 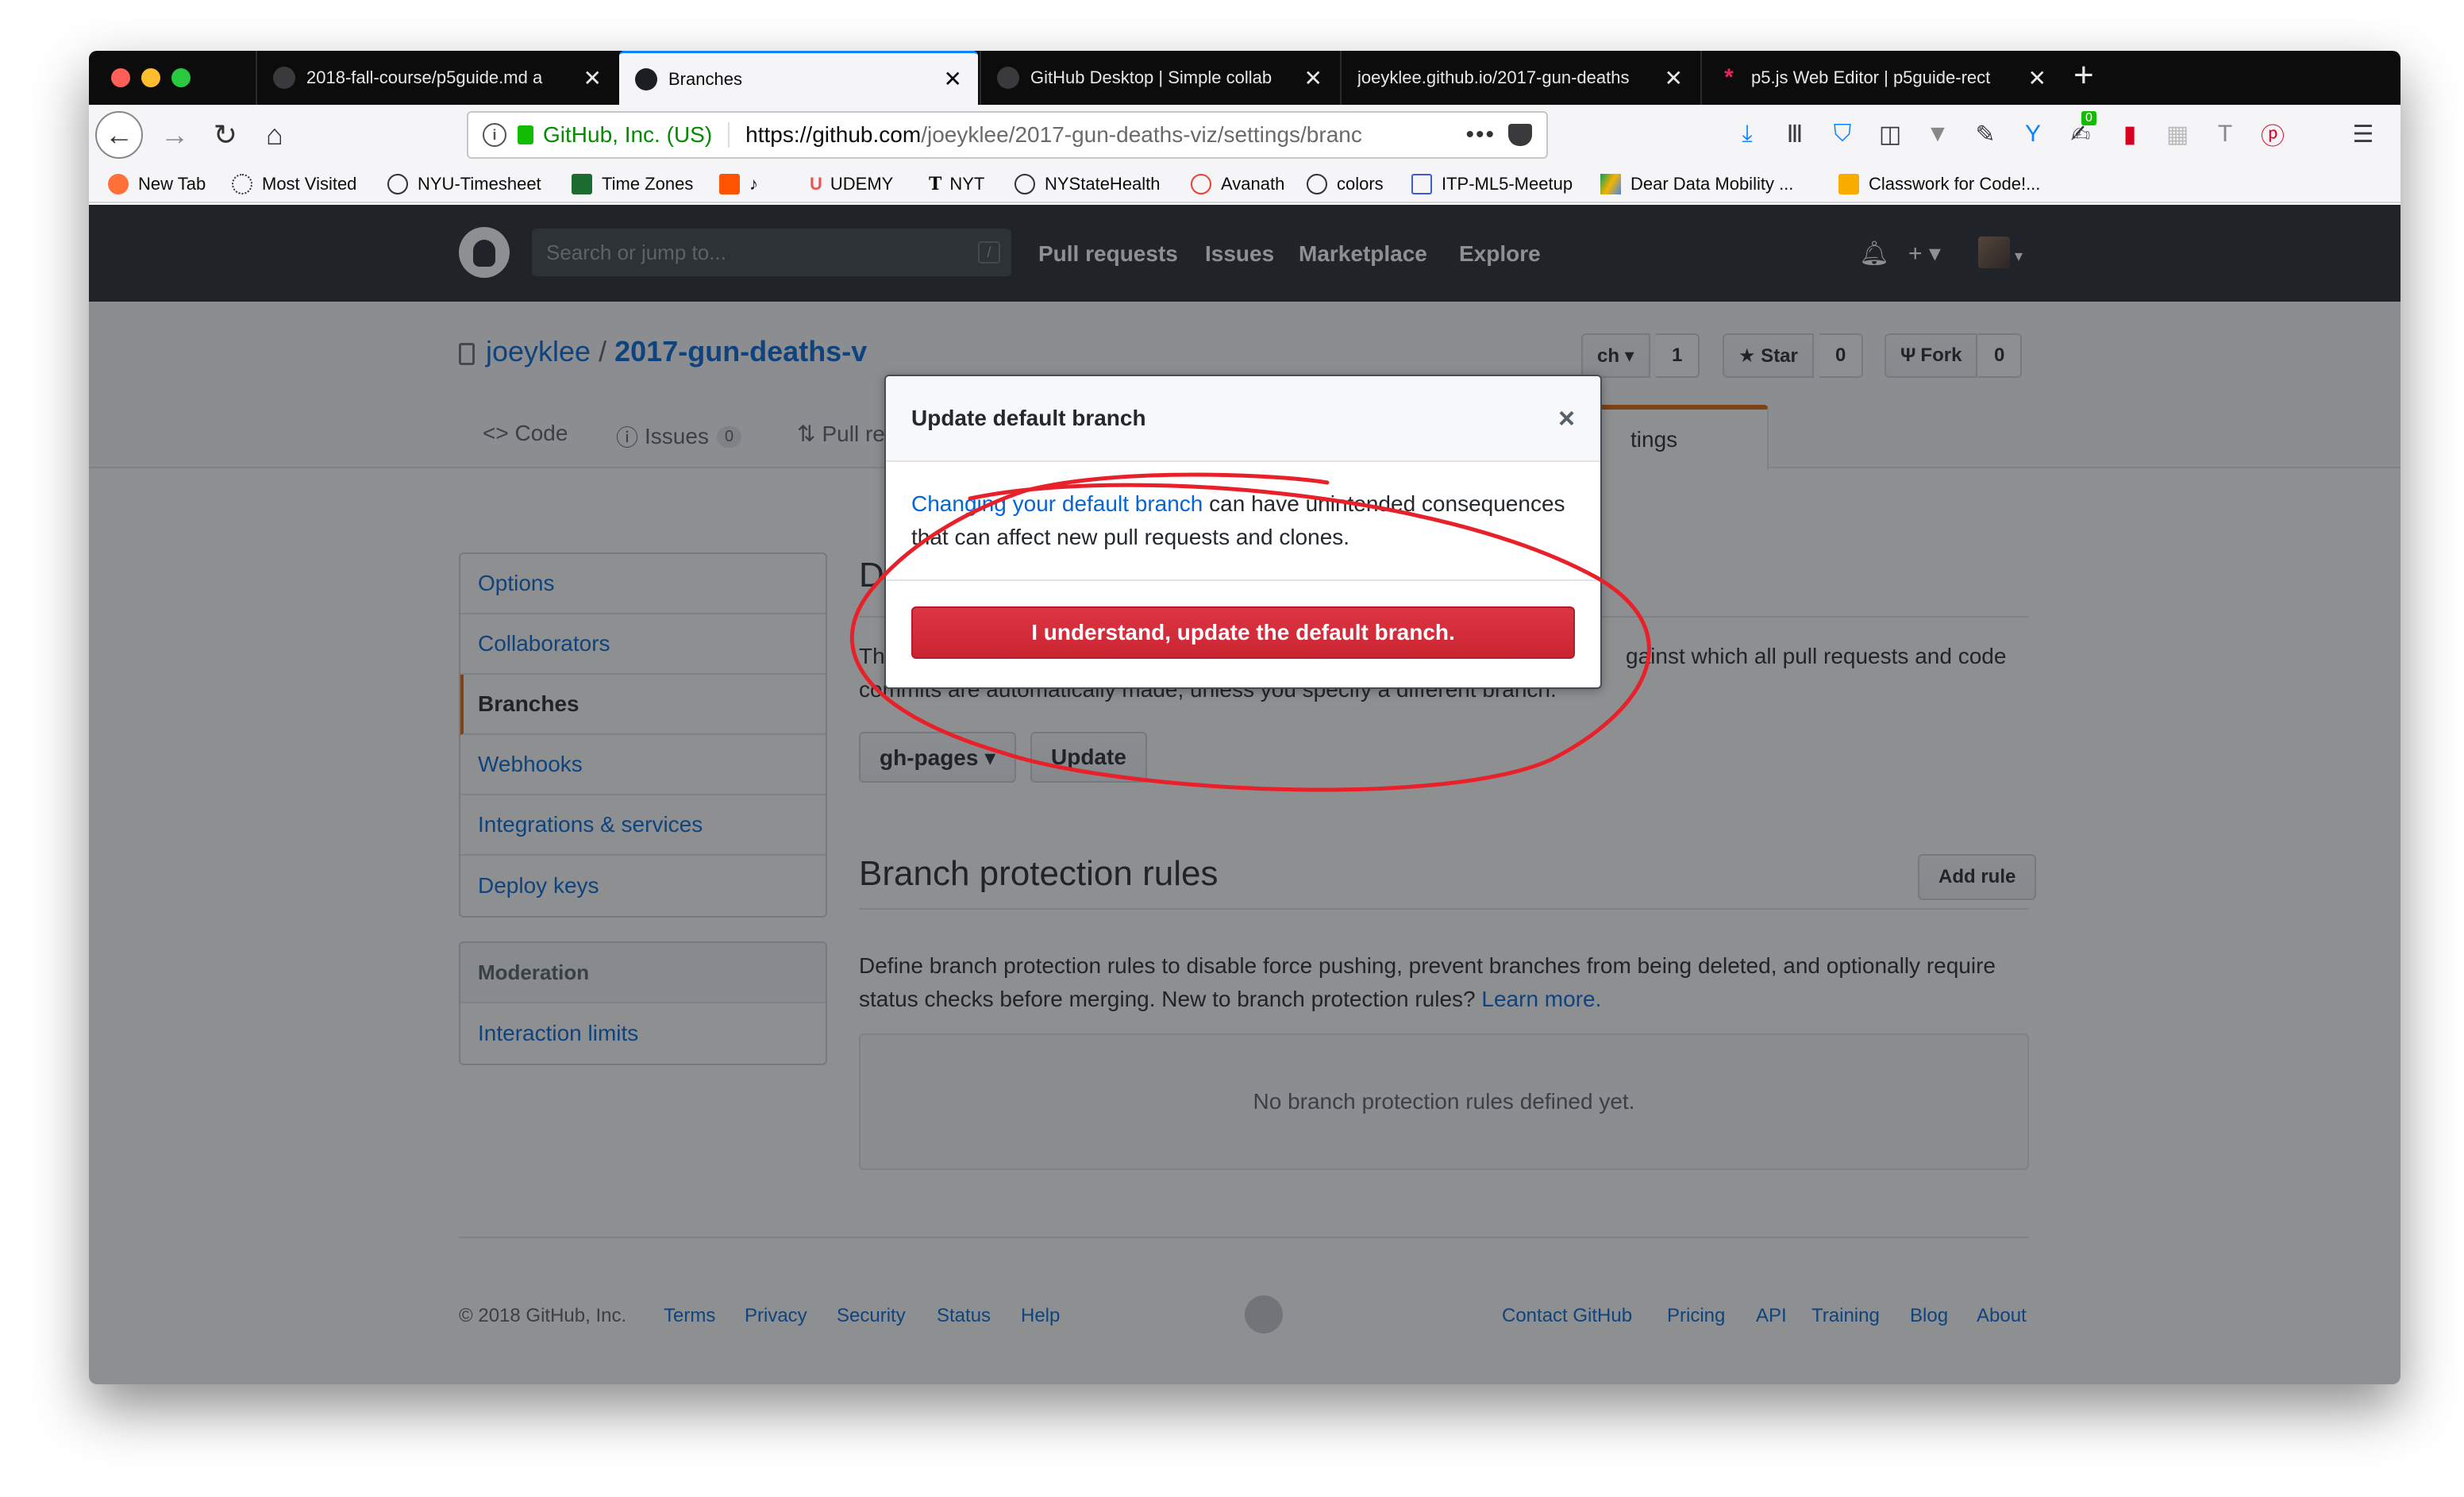 What do you see at coordinates (1938, 134) in the screenshot?
I see `extension-v-icon: ▼` at bounding box center [1938, 134].